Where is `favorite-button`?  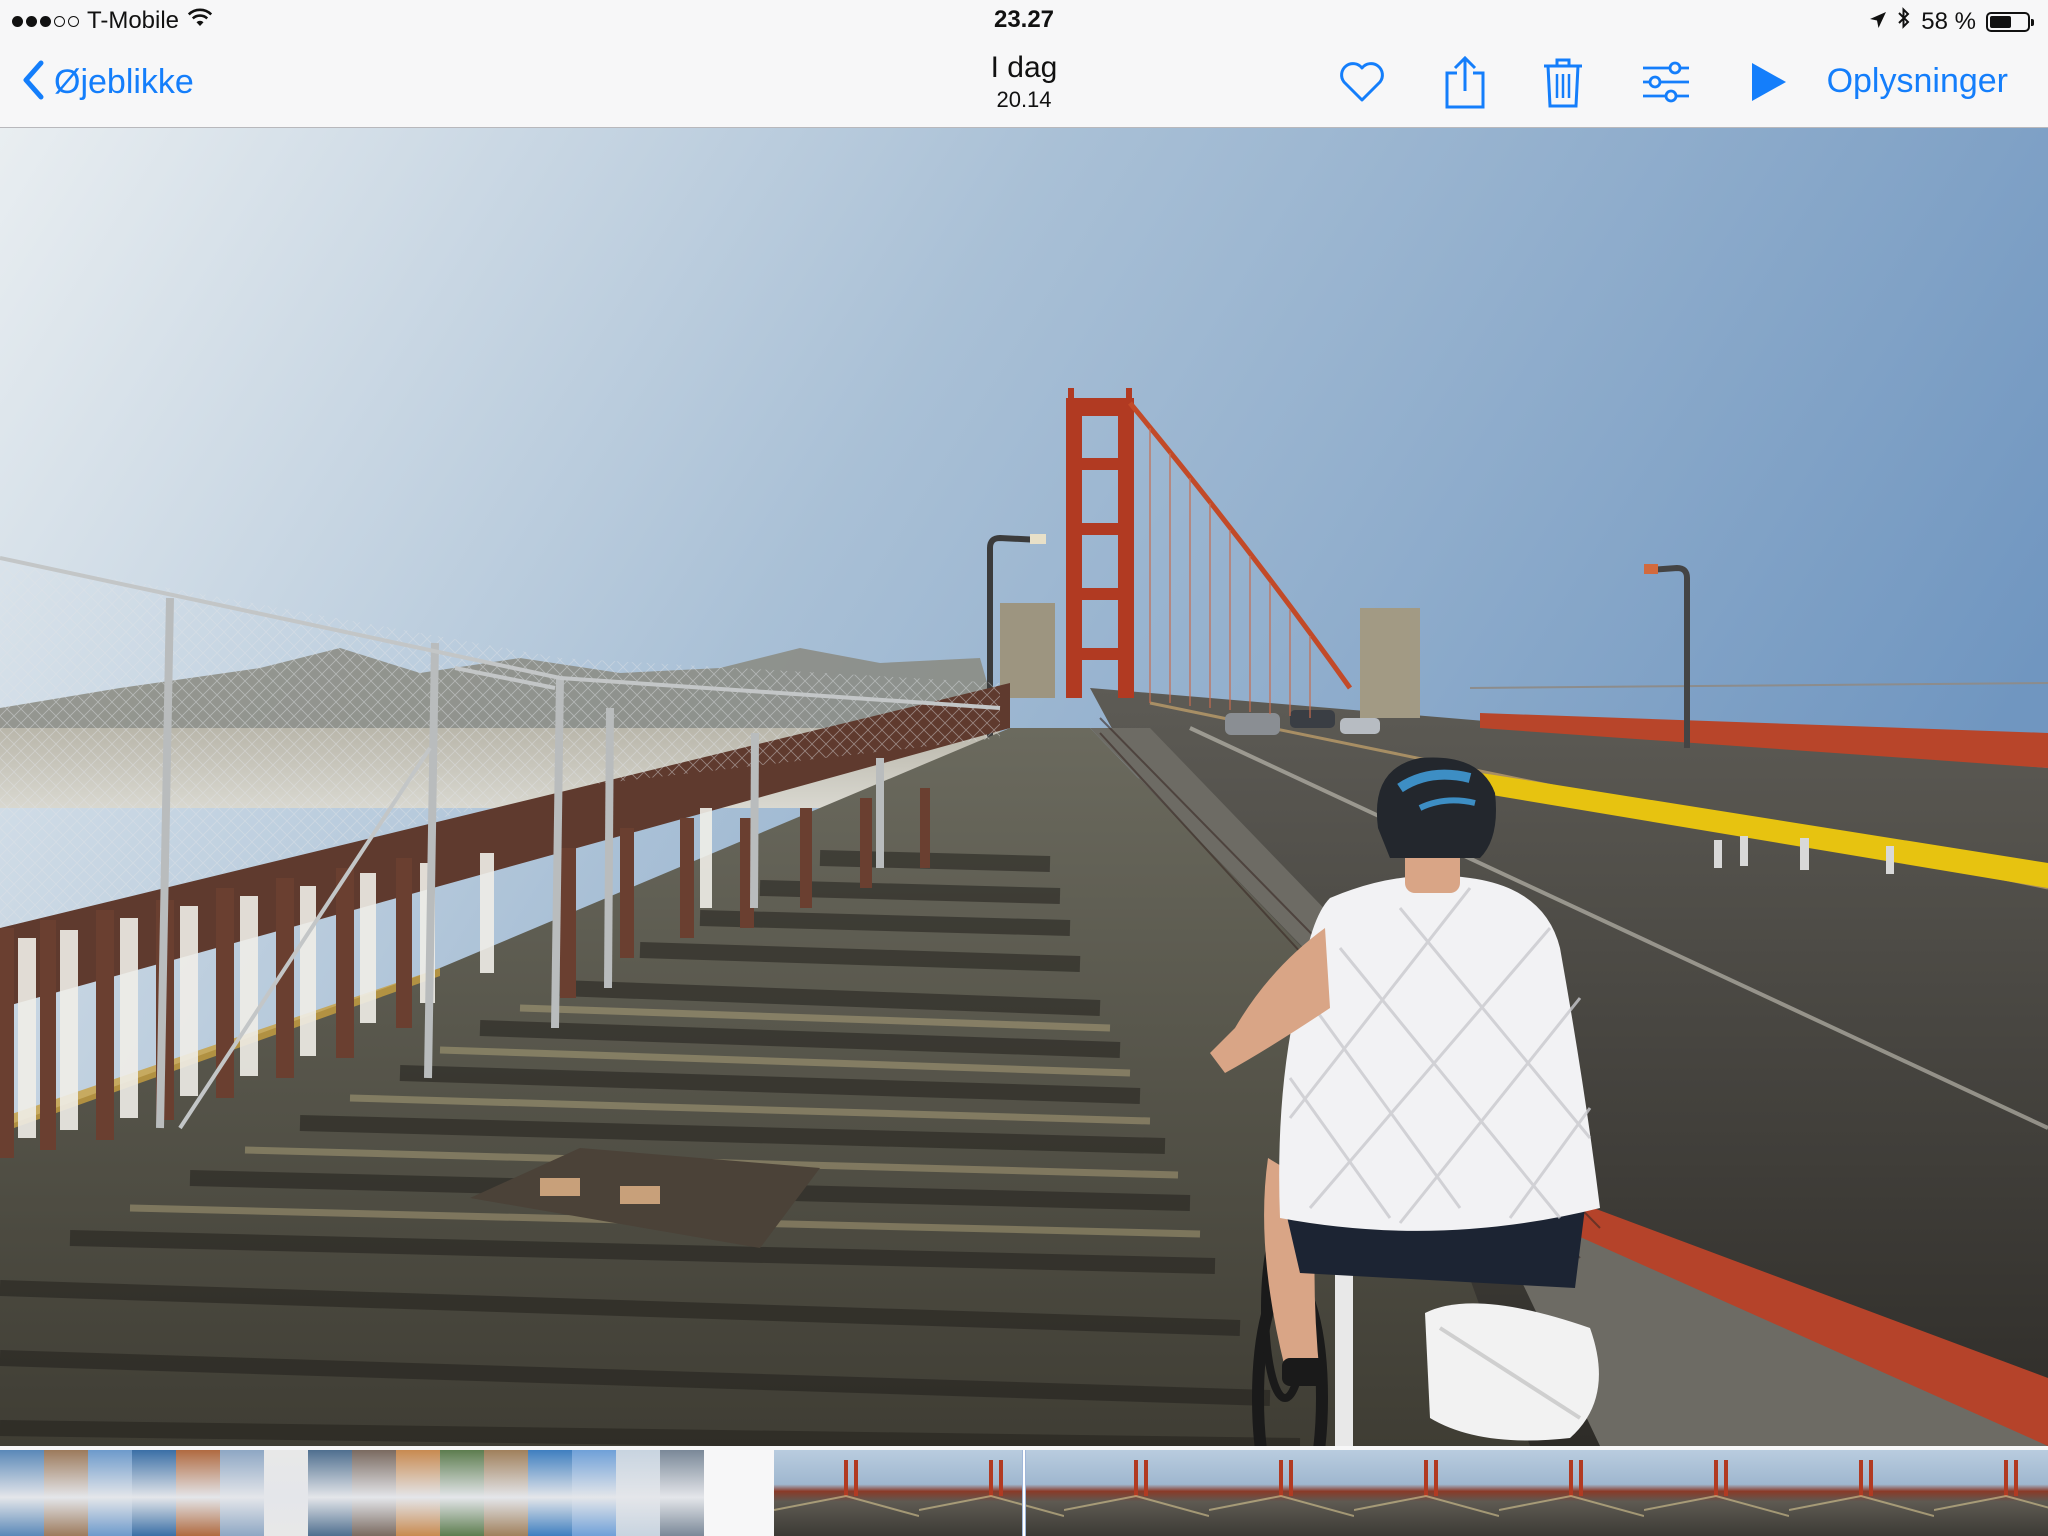 favorite-button is located at coordinates (1362, 84).